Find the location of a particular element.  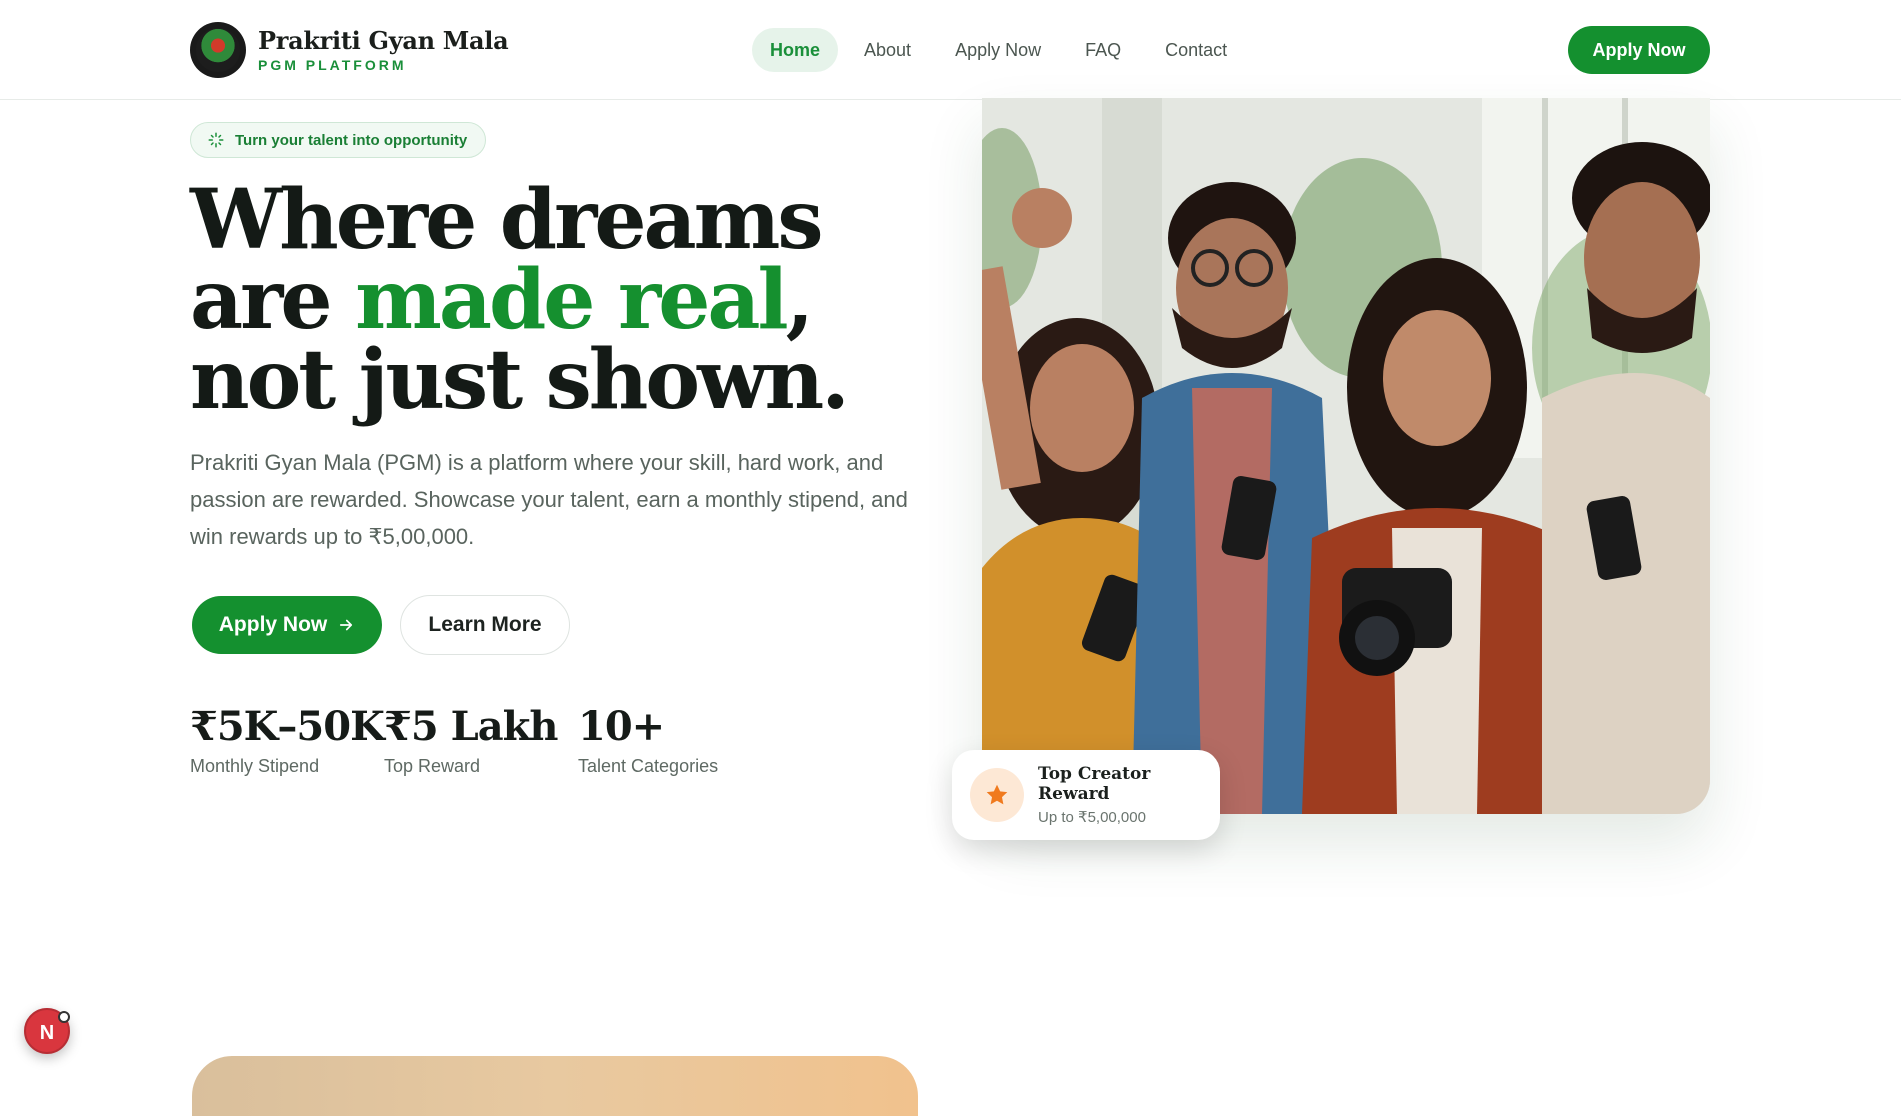

arrow-right-icon is located at coordinates (346, 625).